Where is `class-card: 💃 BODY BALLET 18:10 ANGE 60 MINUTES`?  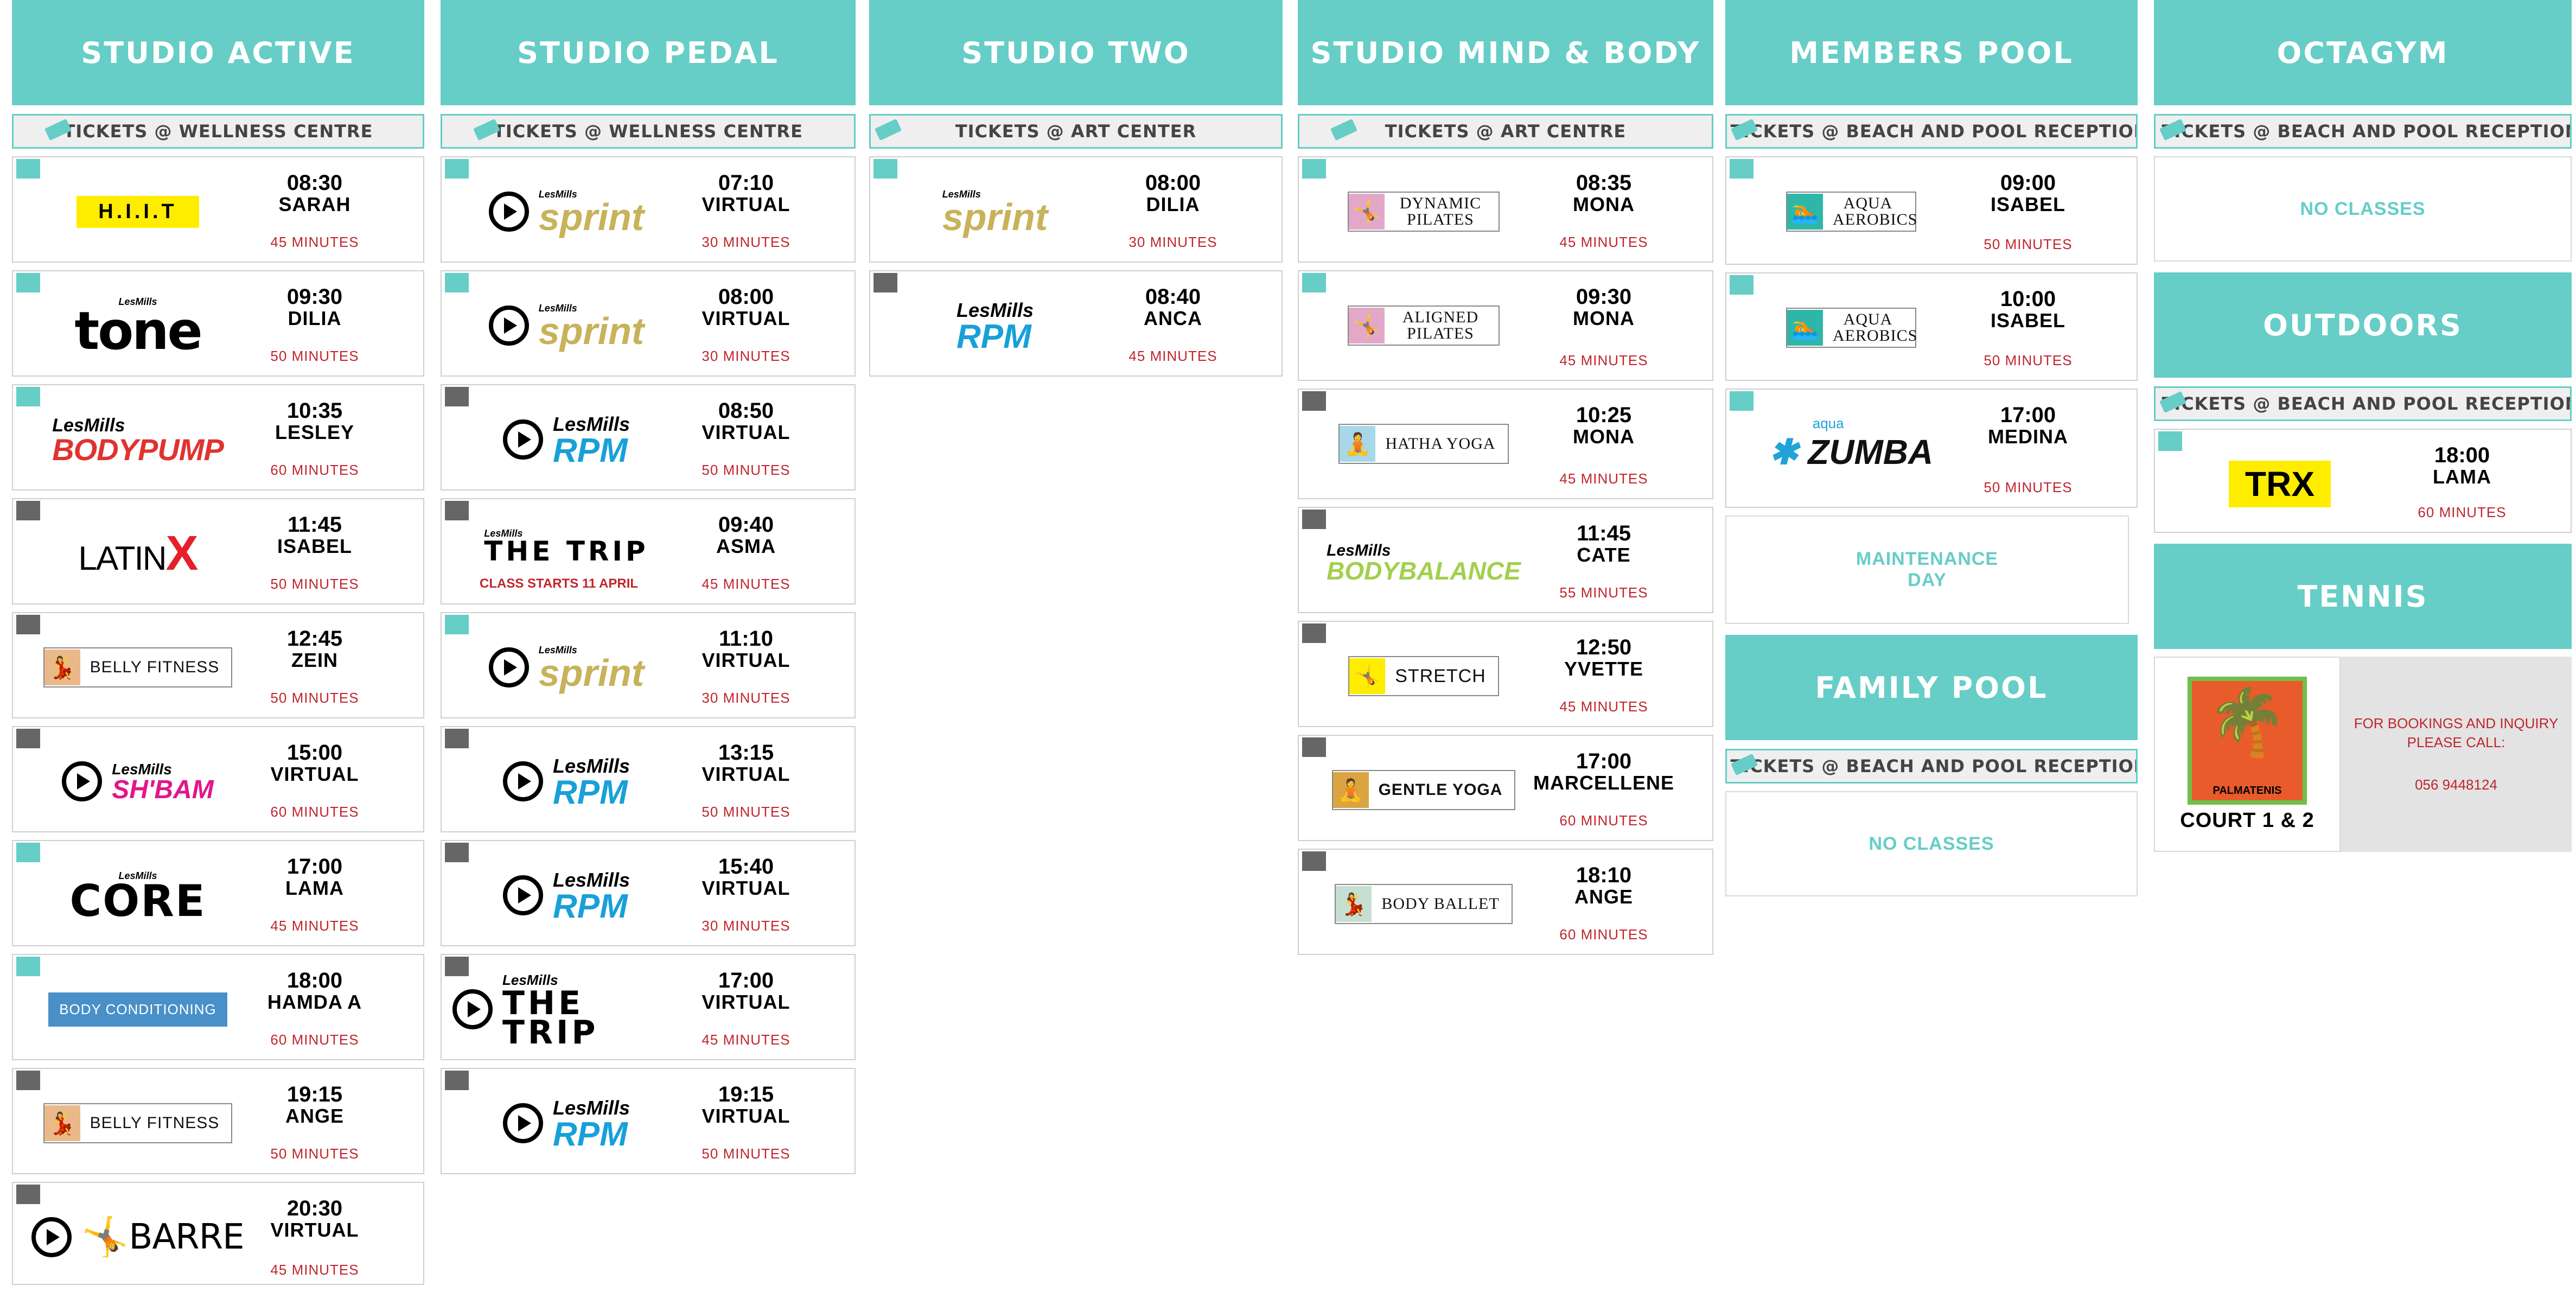 class-card: 💃 BODY BALLET 18:10 ANGE 60 MINUTES is located at coordinates (1505, 902).